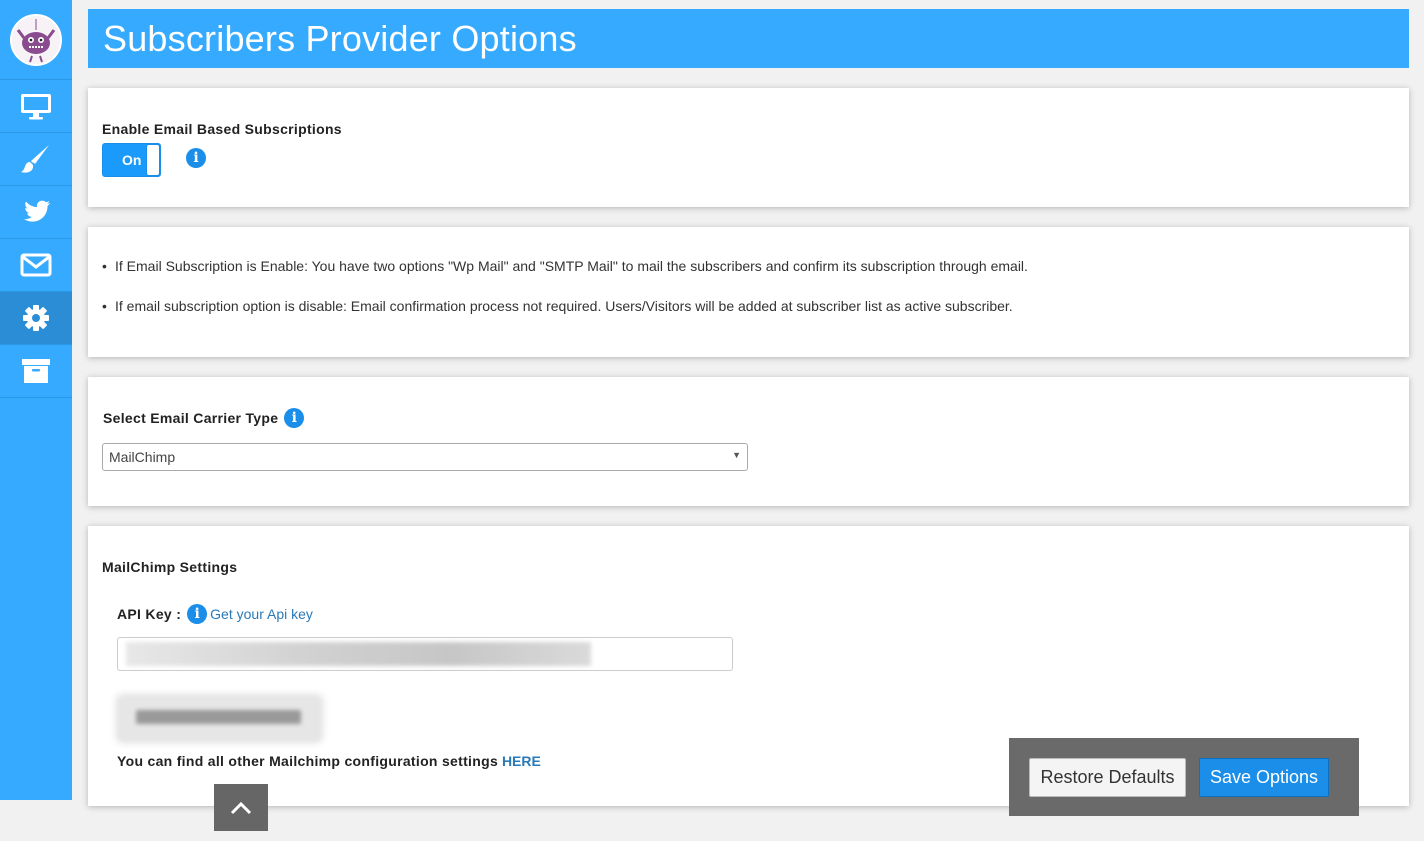 The width and height of the screenshot is (1424, 841). I want to click on restore-defaults-button: Restore Defaults, so click(1107, 777).